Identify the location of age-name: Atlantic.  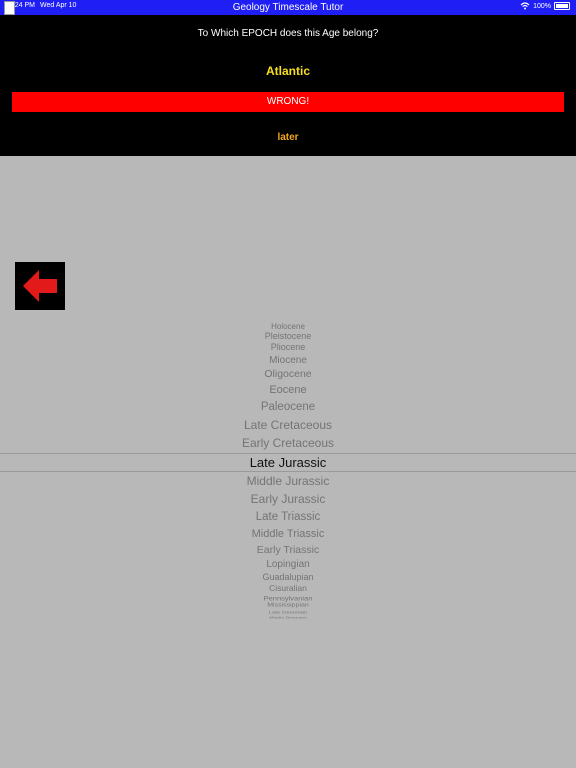
(287, 71).